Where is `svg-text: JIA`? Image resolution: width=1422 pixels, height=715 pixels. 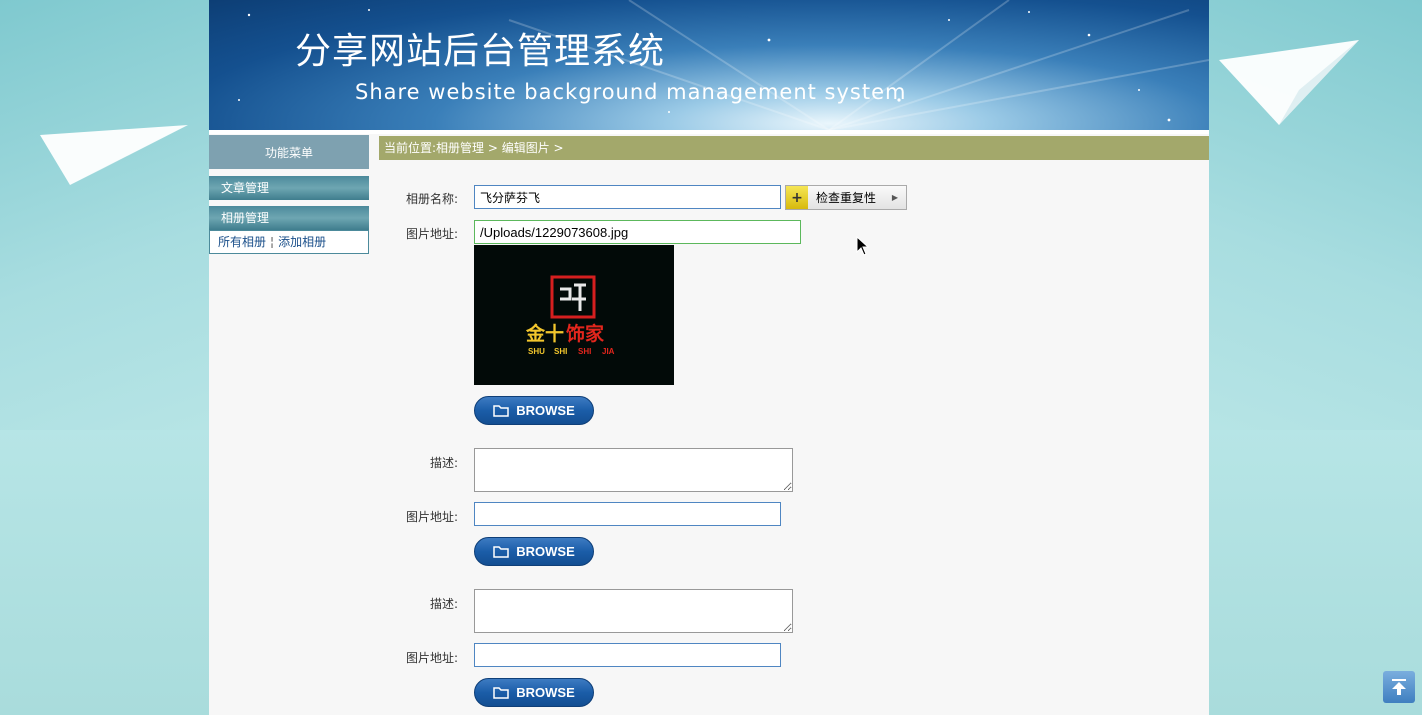
svg-text: JIA is located at coordinates (608, 351).